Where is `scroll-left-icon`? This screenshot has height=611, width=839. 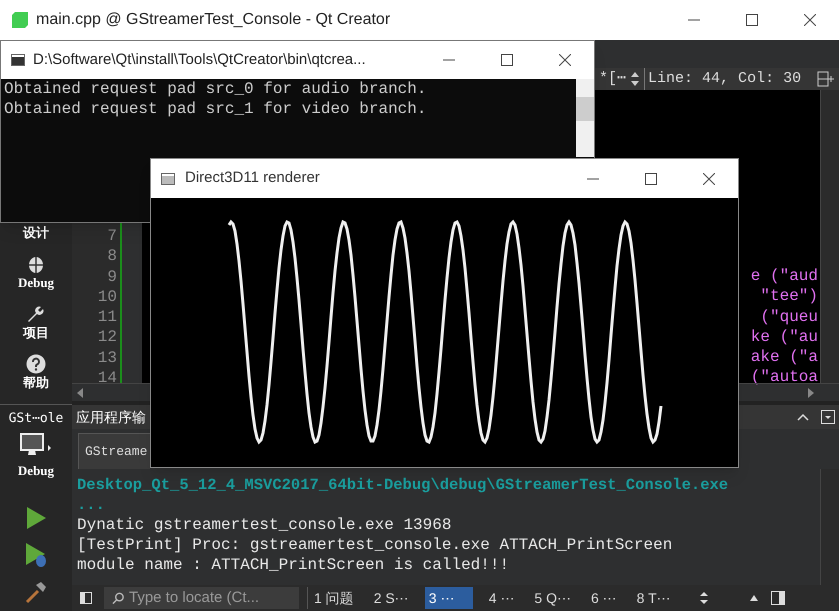
scroll-left-icon is located at coordinates (80, 393).